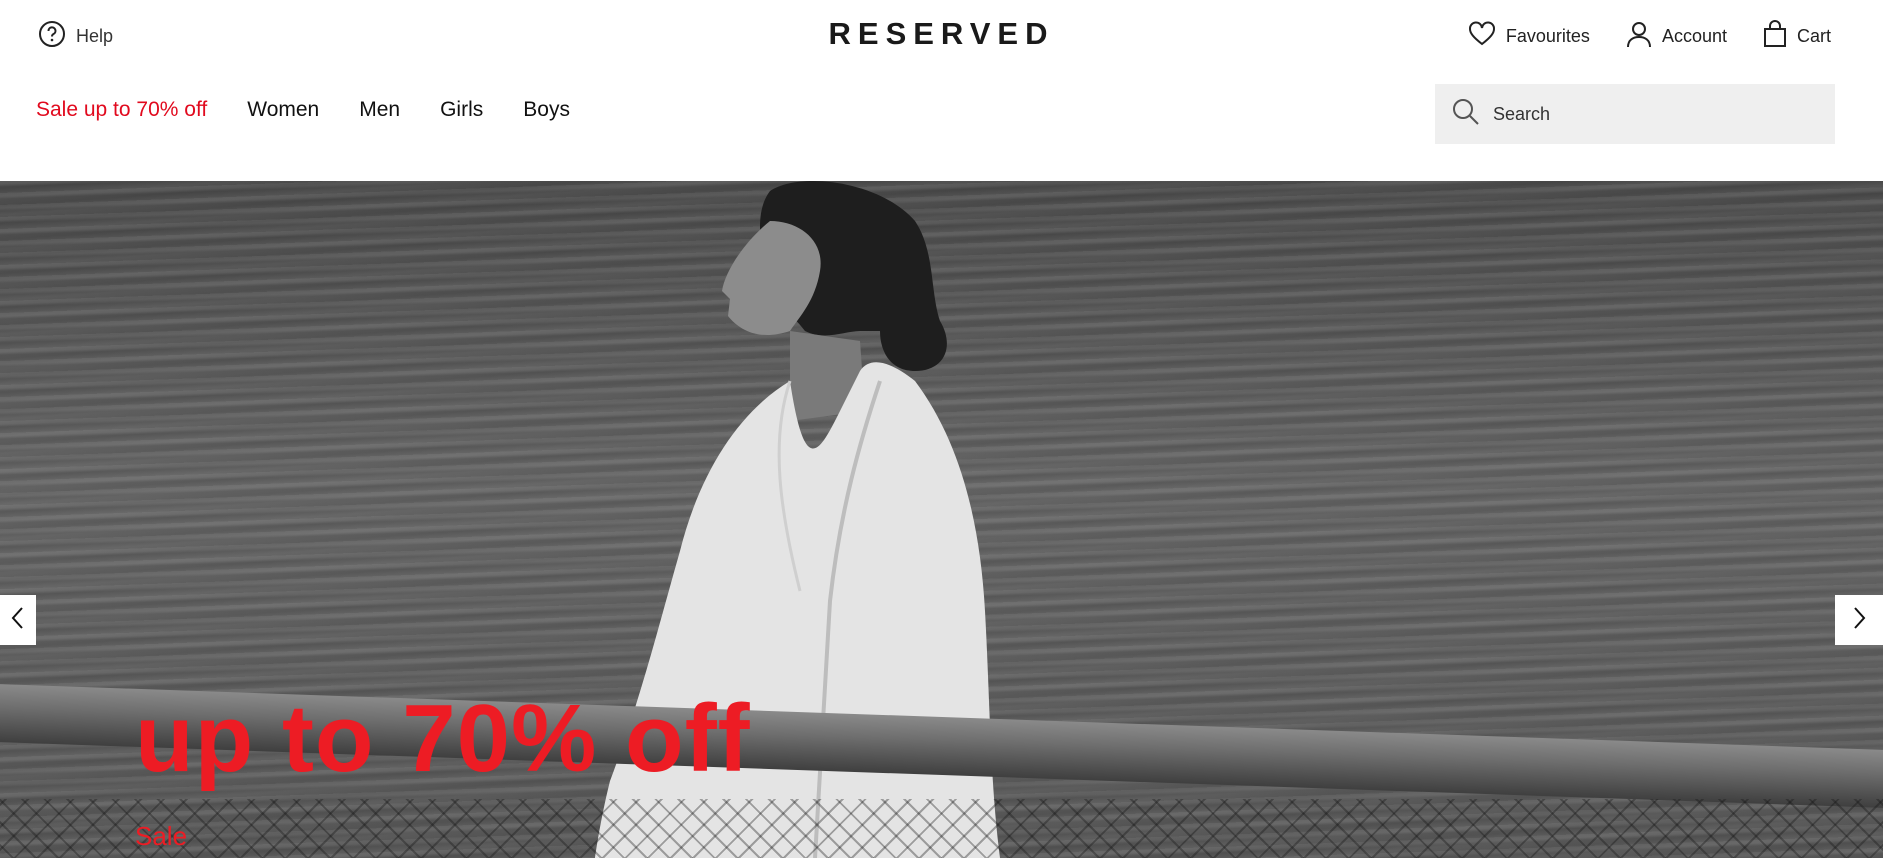 Image resolution: width=1883 pixels, height=858 pixels. I want to click on favourites-link: Favourites, so click(1529, 36).